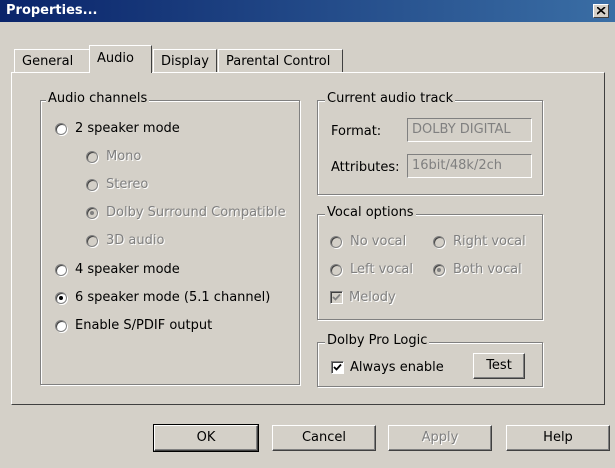  I want to click on option-label: Enable S/PDIF output, so click(144, 325).